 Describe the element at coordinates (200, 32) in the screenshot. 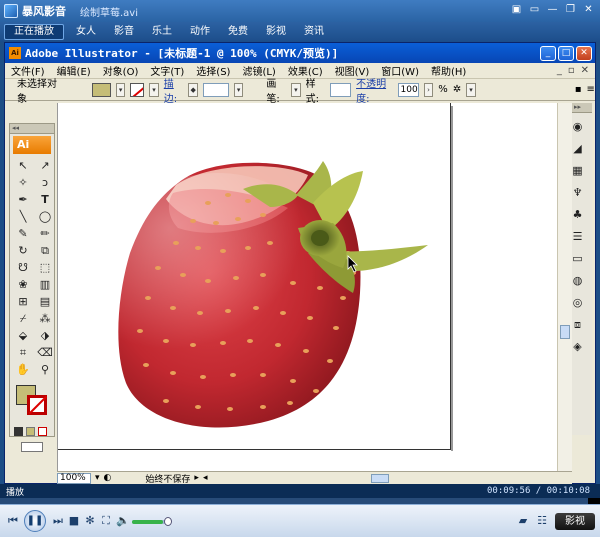

I see `tab-action: 动作` at that location.